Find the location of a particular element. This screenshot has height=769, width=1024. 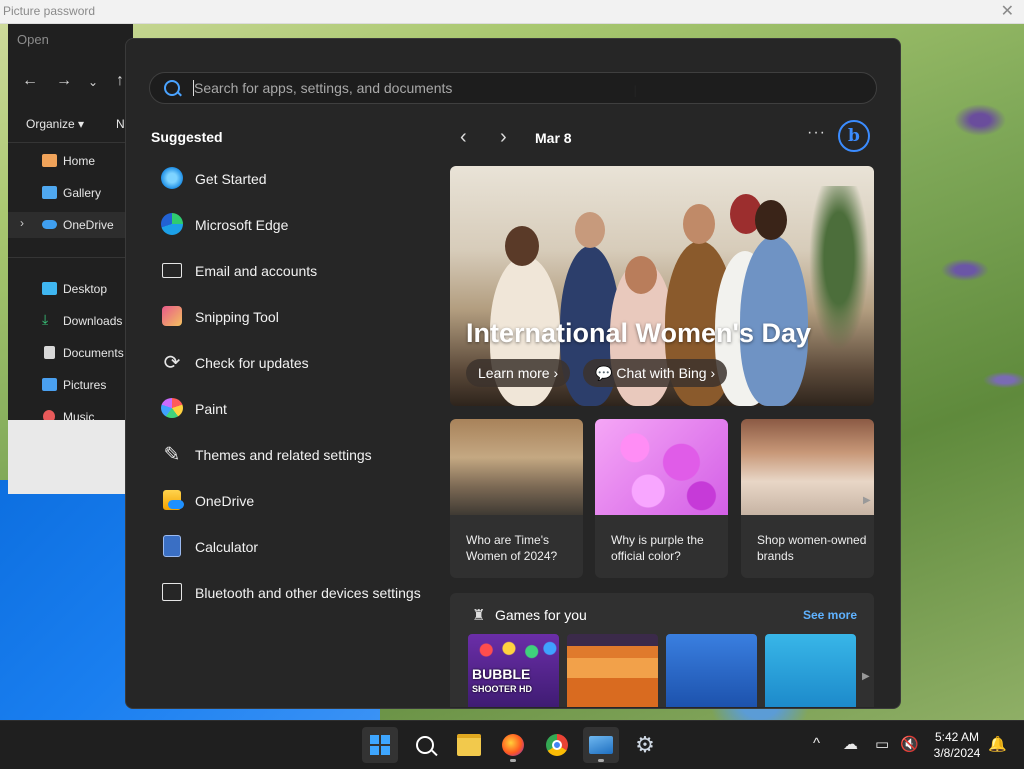

app-get-started: Get Started is located at coordinates (296, 180).